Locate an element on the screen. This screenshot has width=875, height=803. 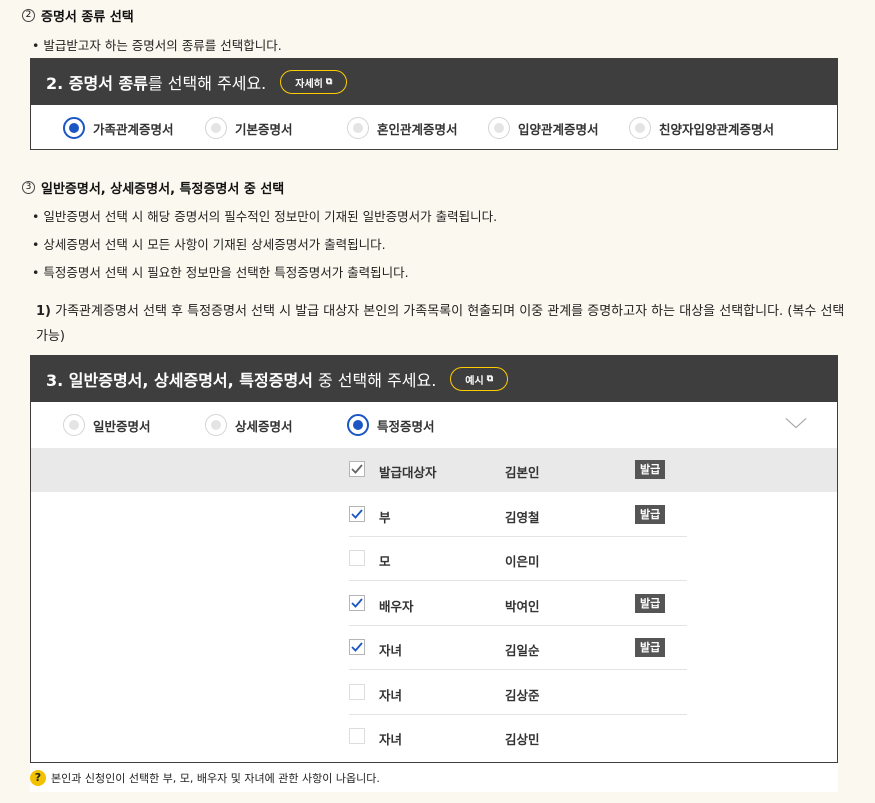
cert-type-header-rest: 를 선택해 주세요. is located at coordinates (207, 83).